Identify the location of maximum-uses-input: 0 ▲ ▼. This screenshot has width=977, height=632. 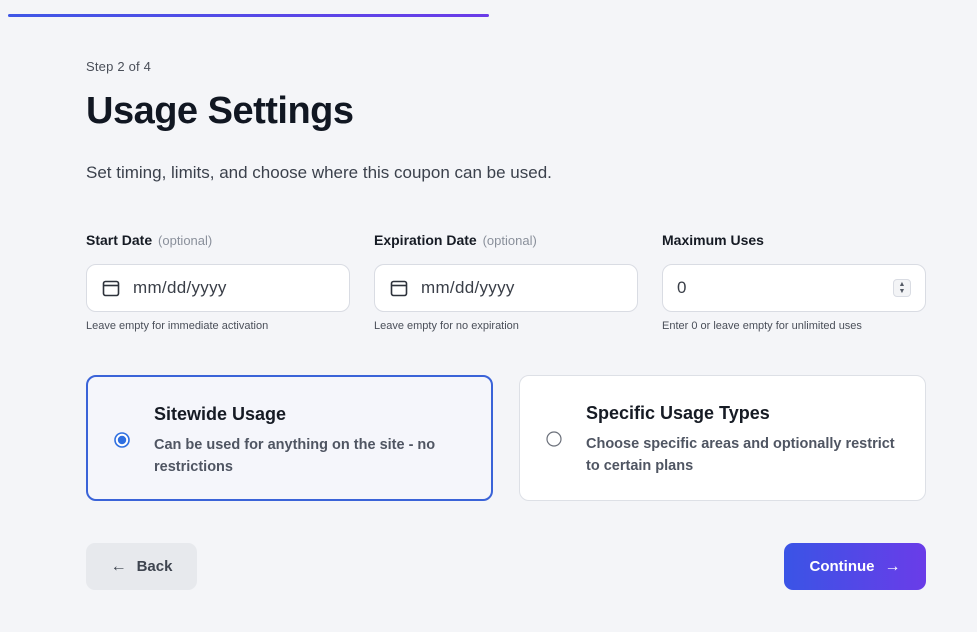
(794, 288).